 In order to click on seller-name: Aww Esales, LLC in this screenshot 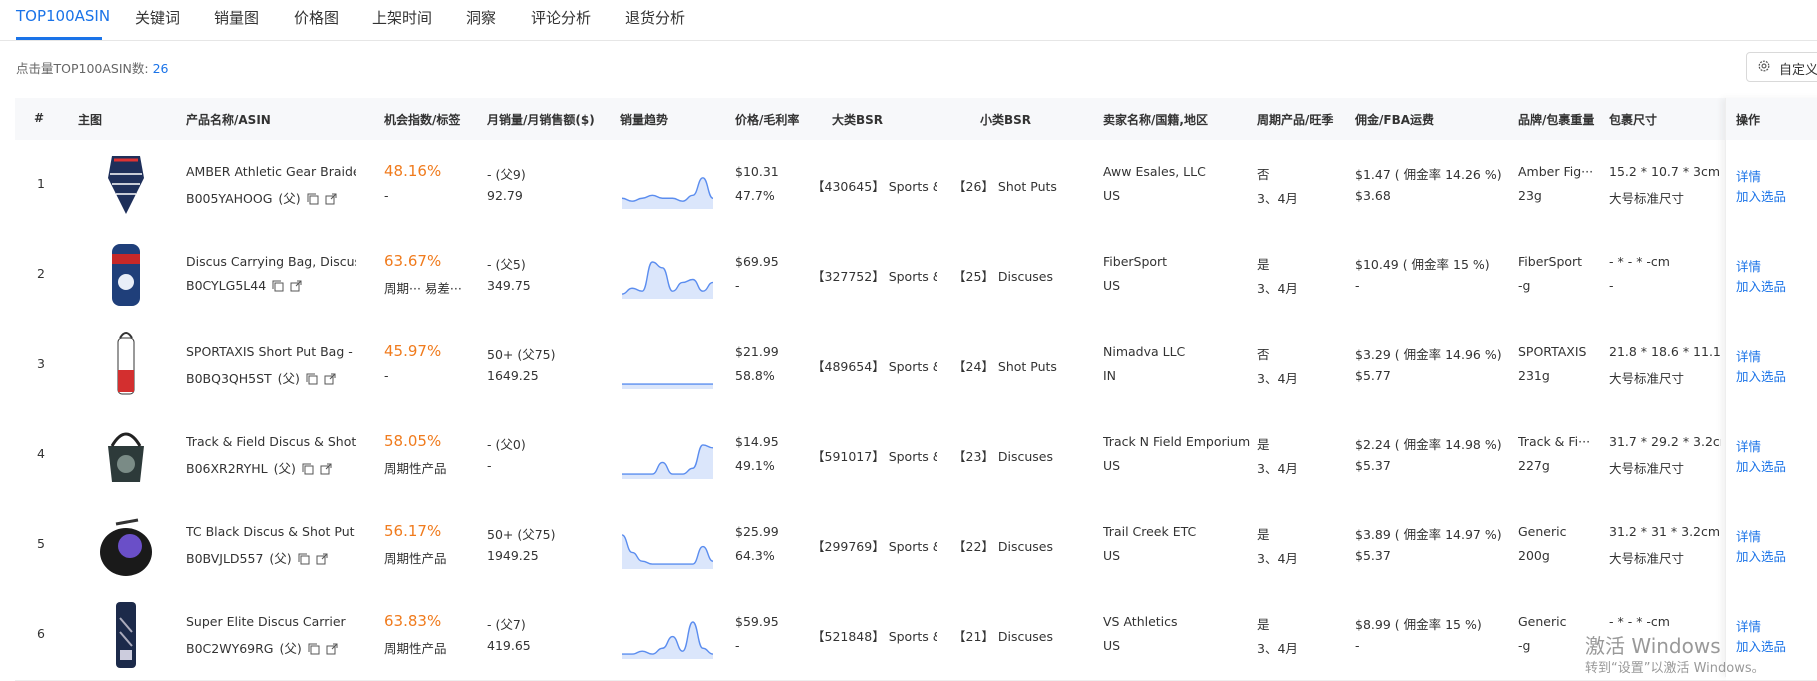, I will do `click(1178, 171)`.